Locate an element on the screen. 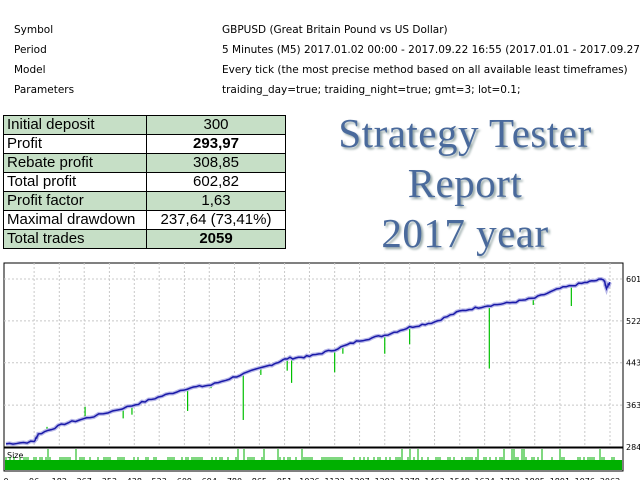 The image size is (640, 480). title-line: 2017 year is located at coordinates (465, 233).